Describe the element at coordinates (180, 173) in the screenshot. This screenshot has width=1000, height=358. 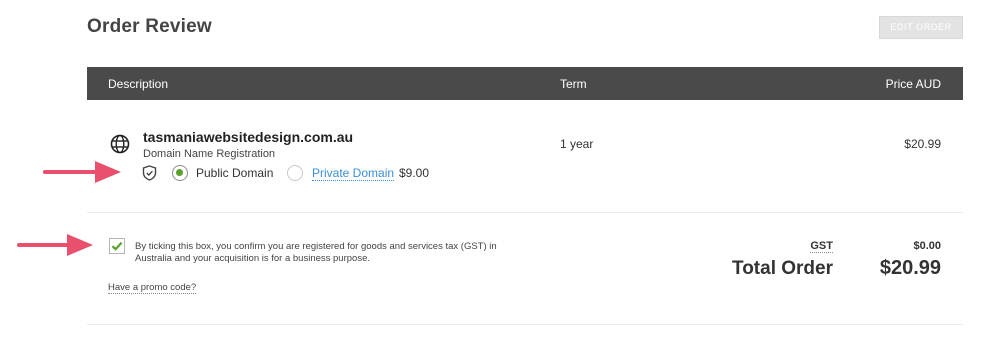
I see `public-domain-radio` at that location.